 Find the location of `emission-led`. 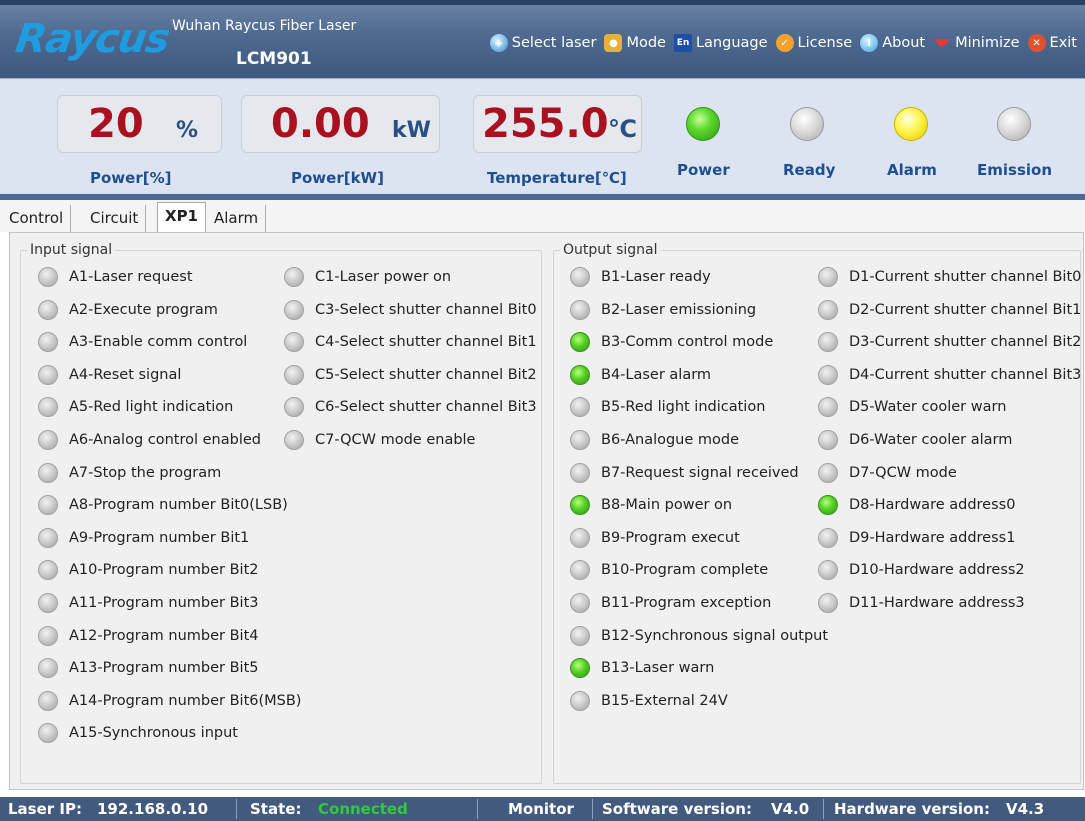

emission-led is located at coordinates (1014, 124).